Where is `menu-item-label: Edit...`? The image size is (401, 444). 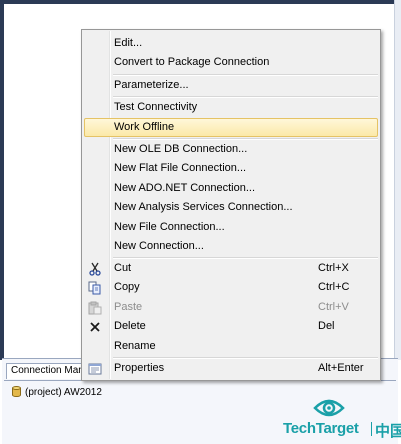 menu-item-label: Edit... is located at coordinates (128, 43).